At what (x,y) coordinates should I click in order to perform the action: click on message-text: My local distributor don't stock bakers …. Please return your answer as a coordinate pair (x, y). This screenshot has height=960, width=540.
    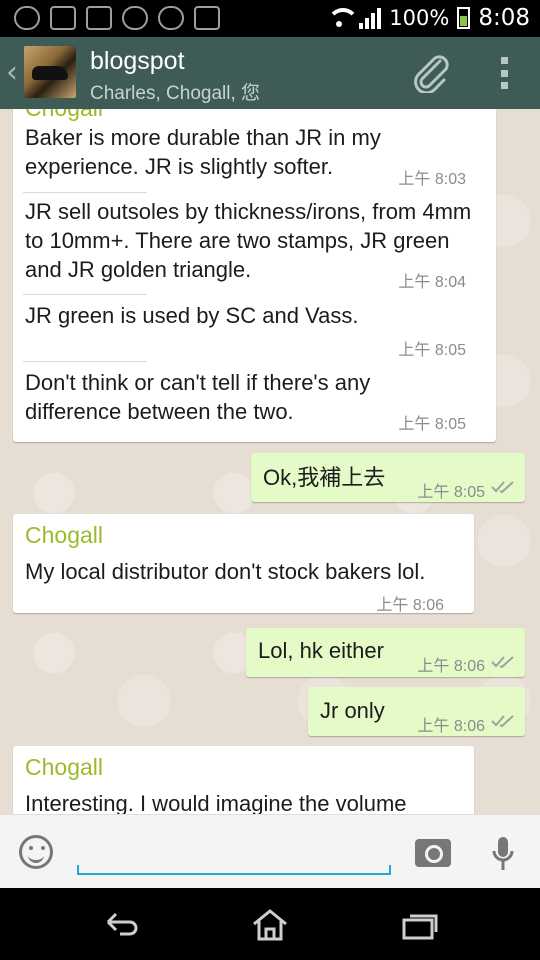
    Looking at the image, I should click on (225, 571).